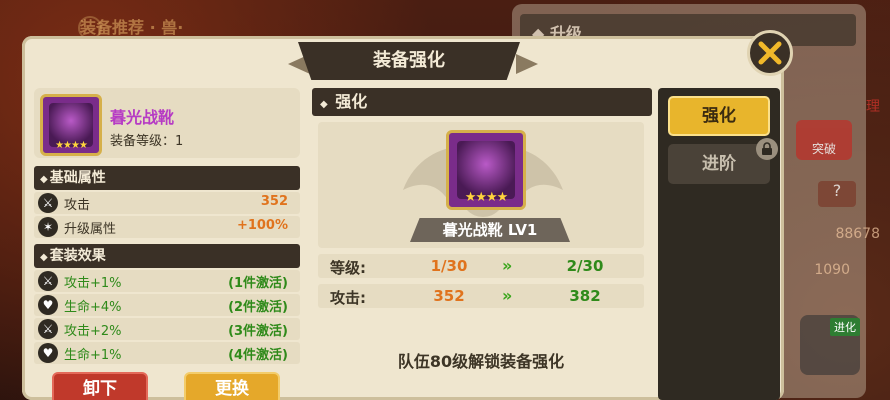 Image resolution: width=890 pixels, height=400 pixels. I want to click on wings-icon: ✶, so click(48, 227).